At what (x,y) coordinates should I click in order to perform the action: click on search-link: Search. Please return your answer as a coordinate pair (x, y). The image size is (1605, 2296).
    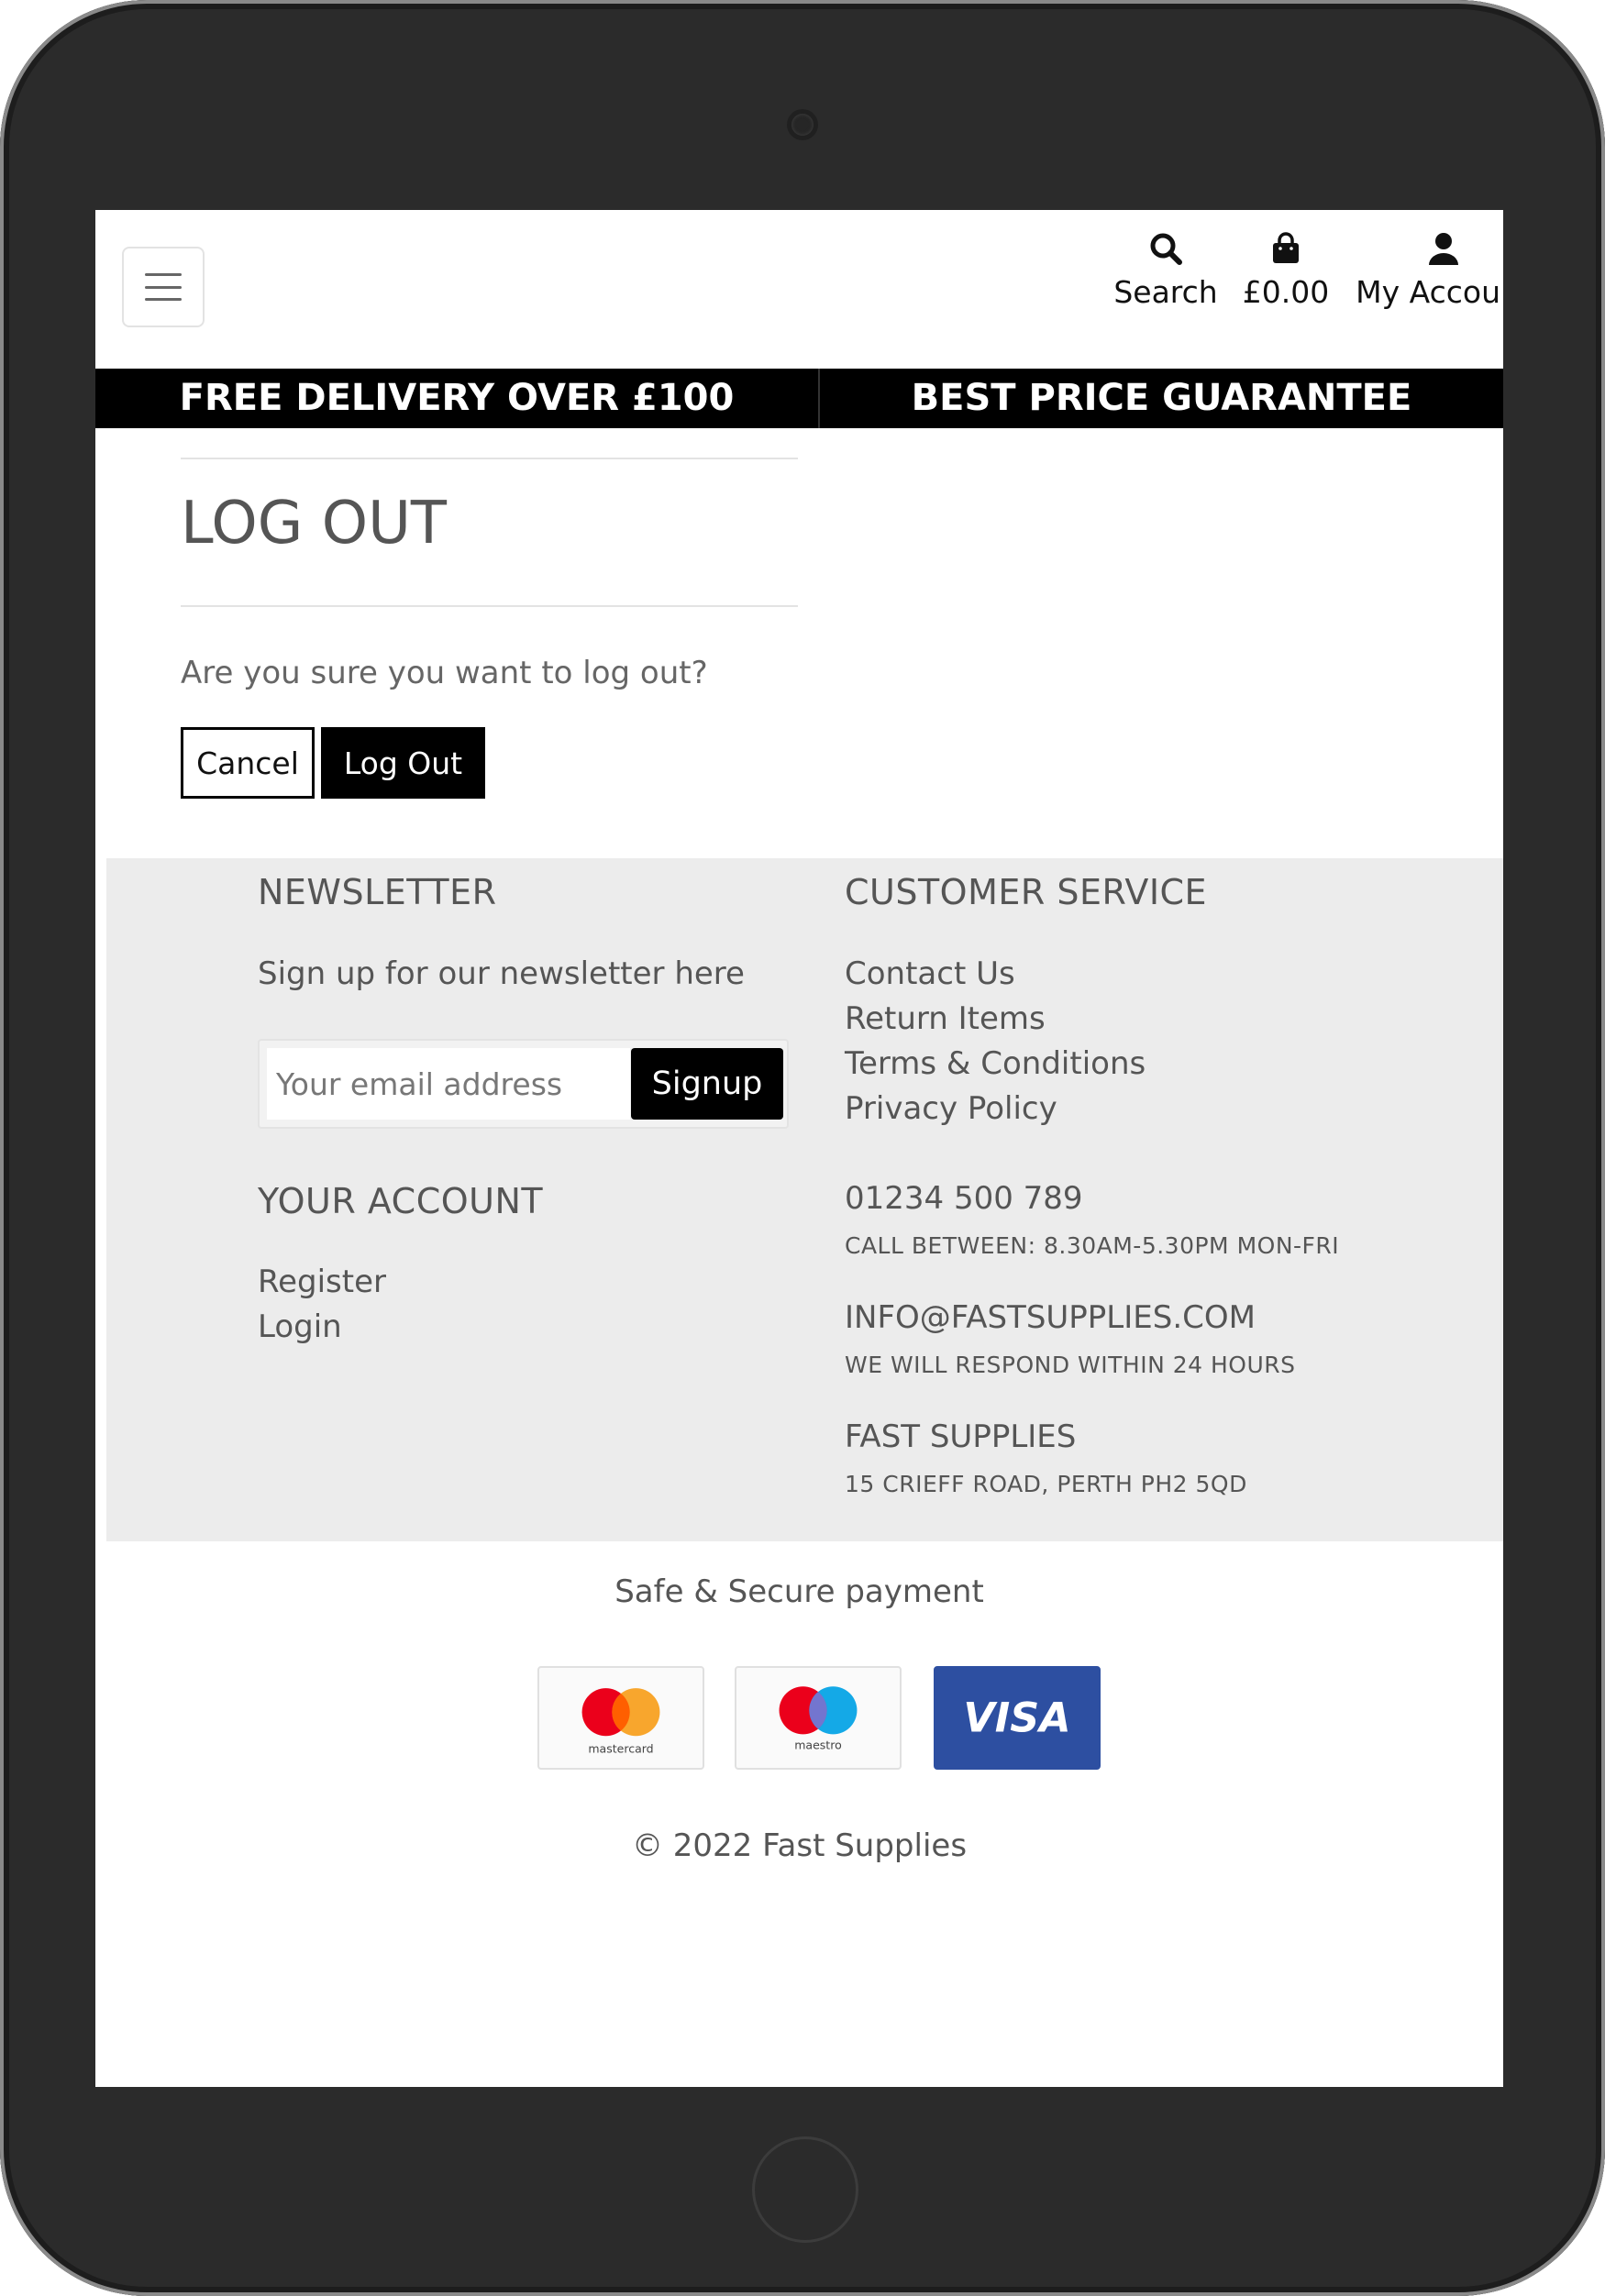
    Looking at the image, I should click on (1165, 270).